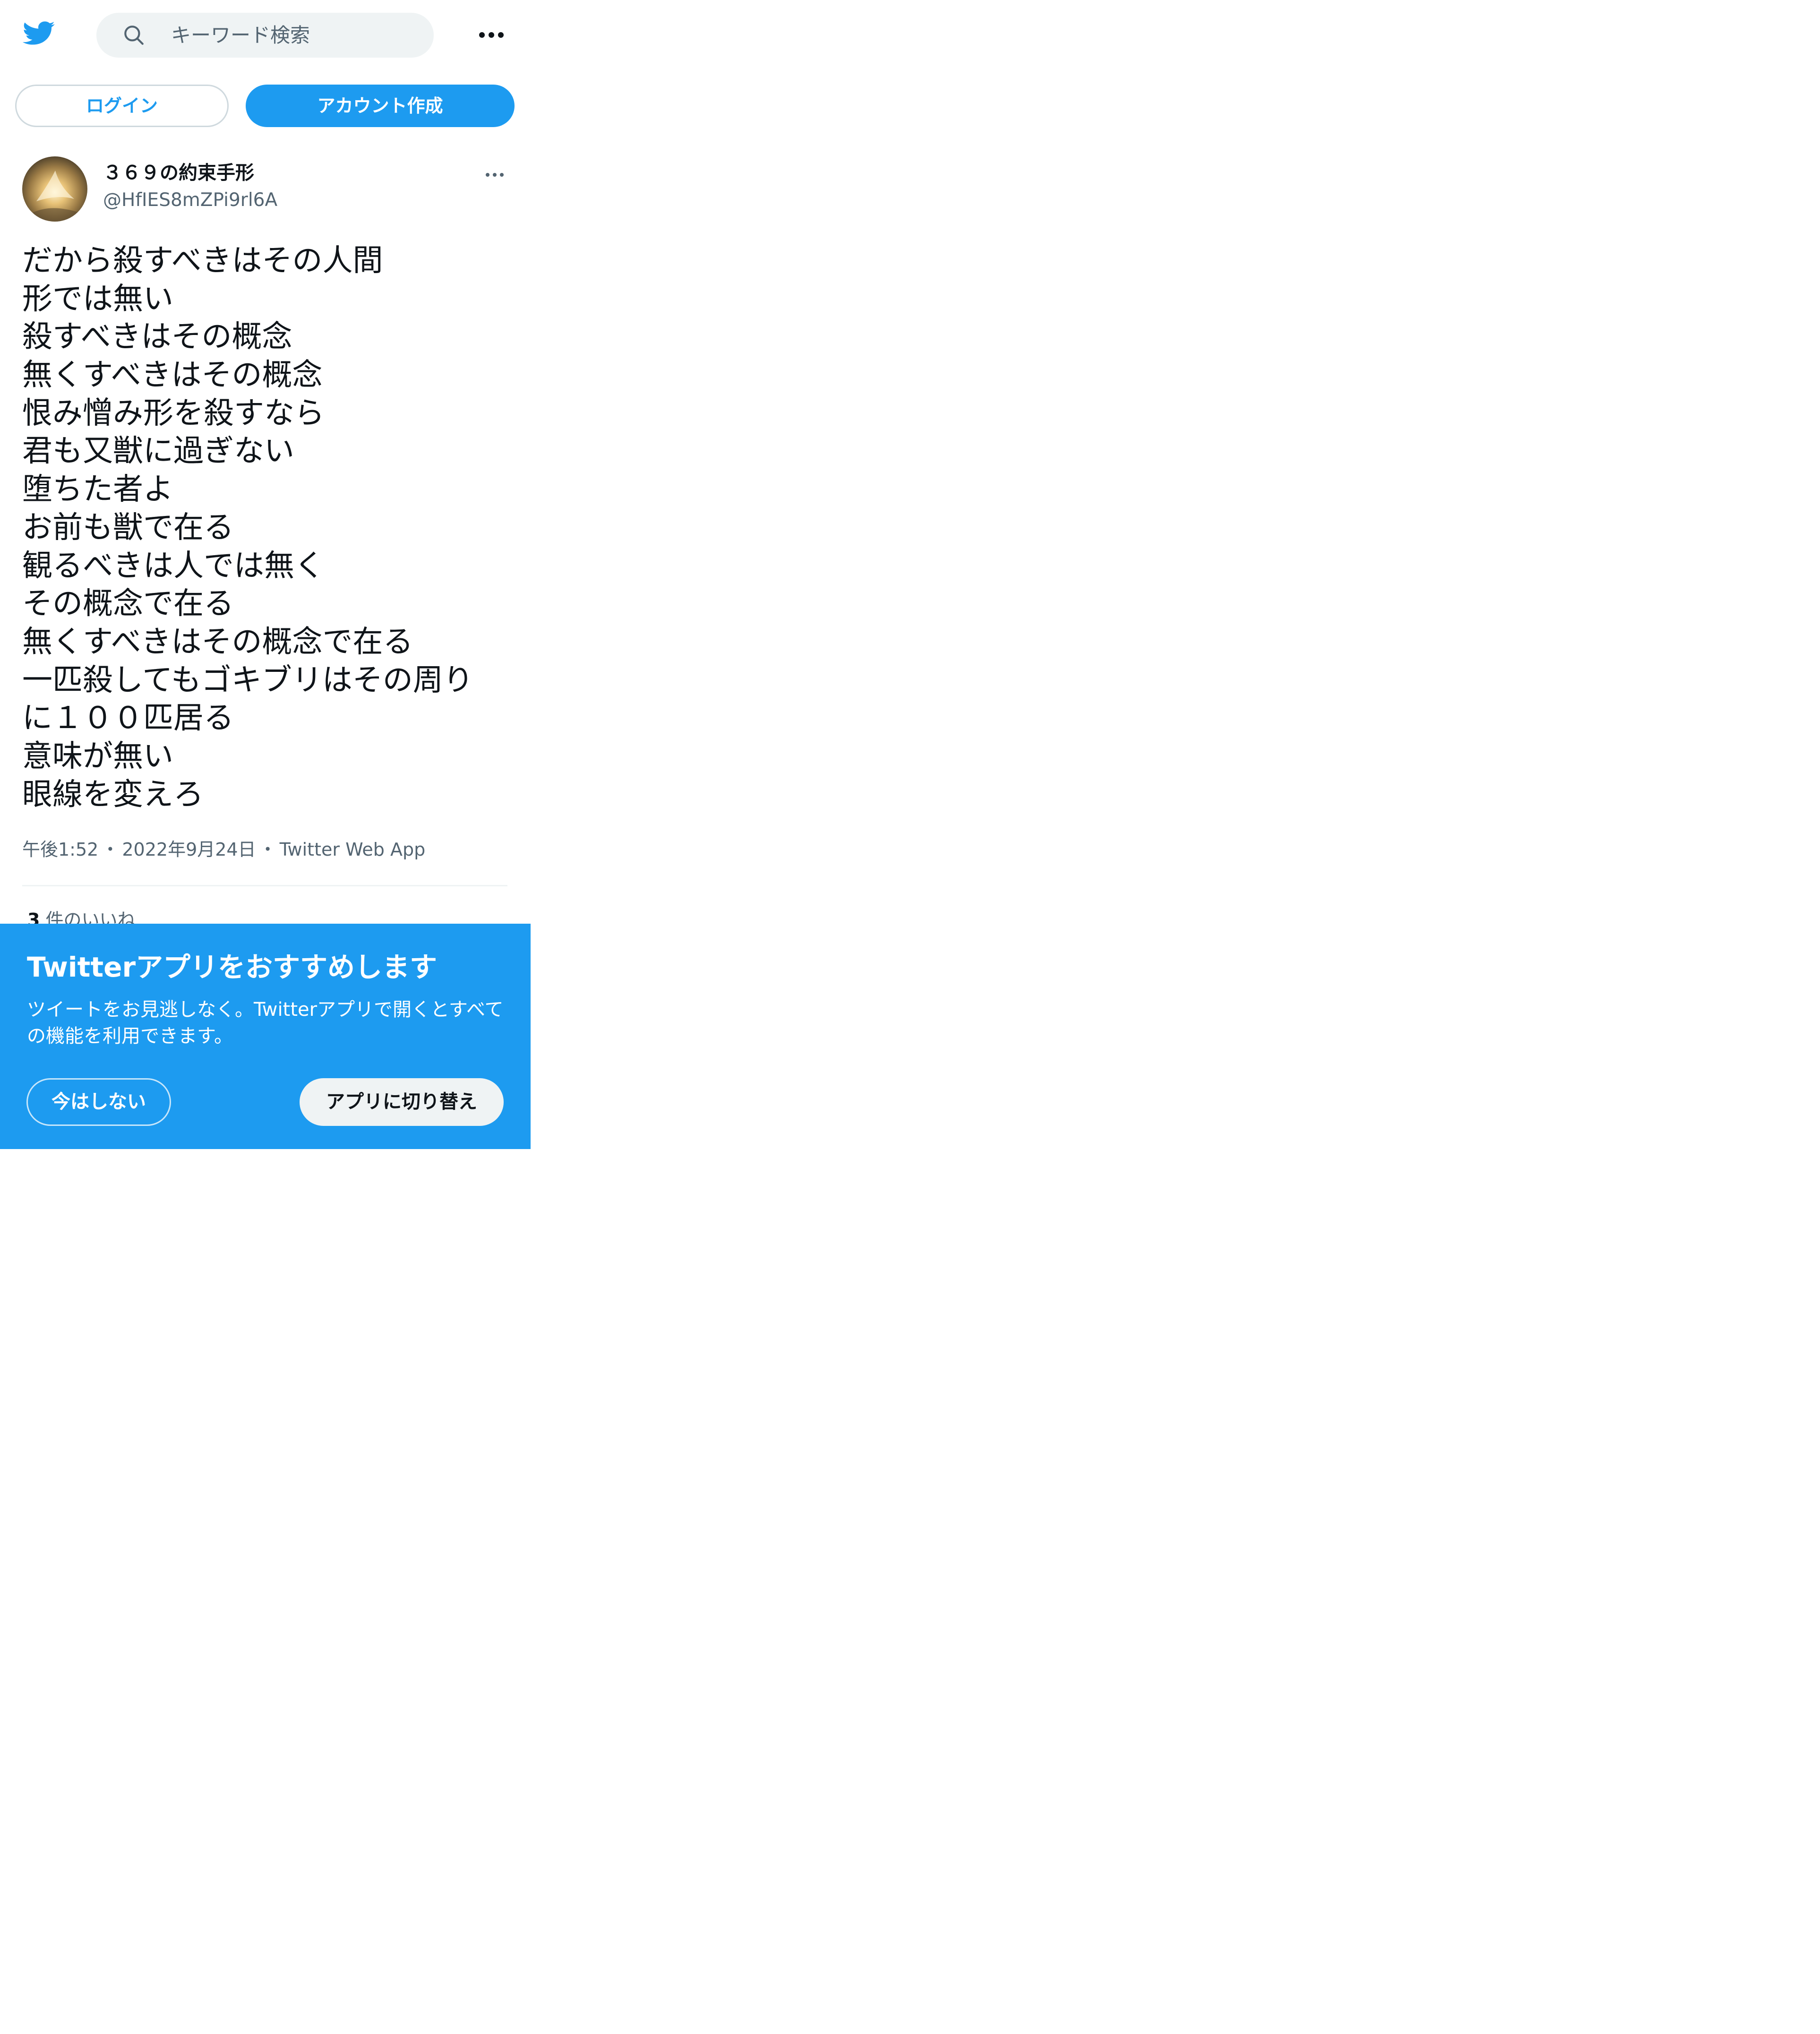  What do you see at coordinates (240, 36) in the screenshot?
I see `search-placeholder: キーワード検索` at bounding box center [240, 36].